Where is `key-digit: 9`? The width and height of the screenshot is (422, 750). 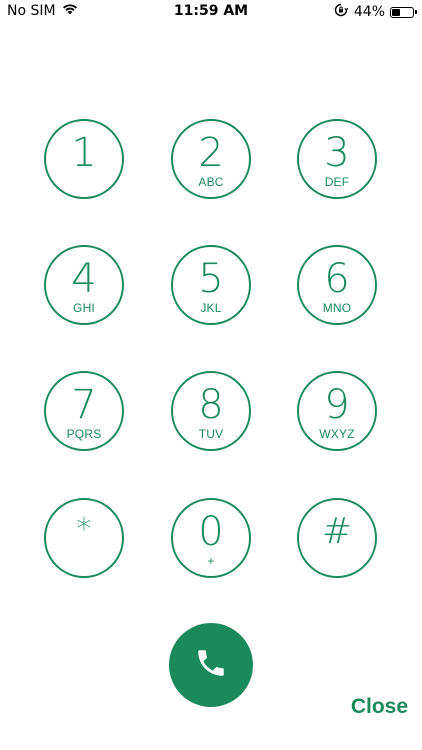
key-digit: 9 is located at coordinates (337, 405).